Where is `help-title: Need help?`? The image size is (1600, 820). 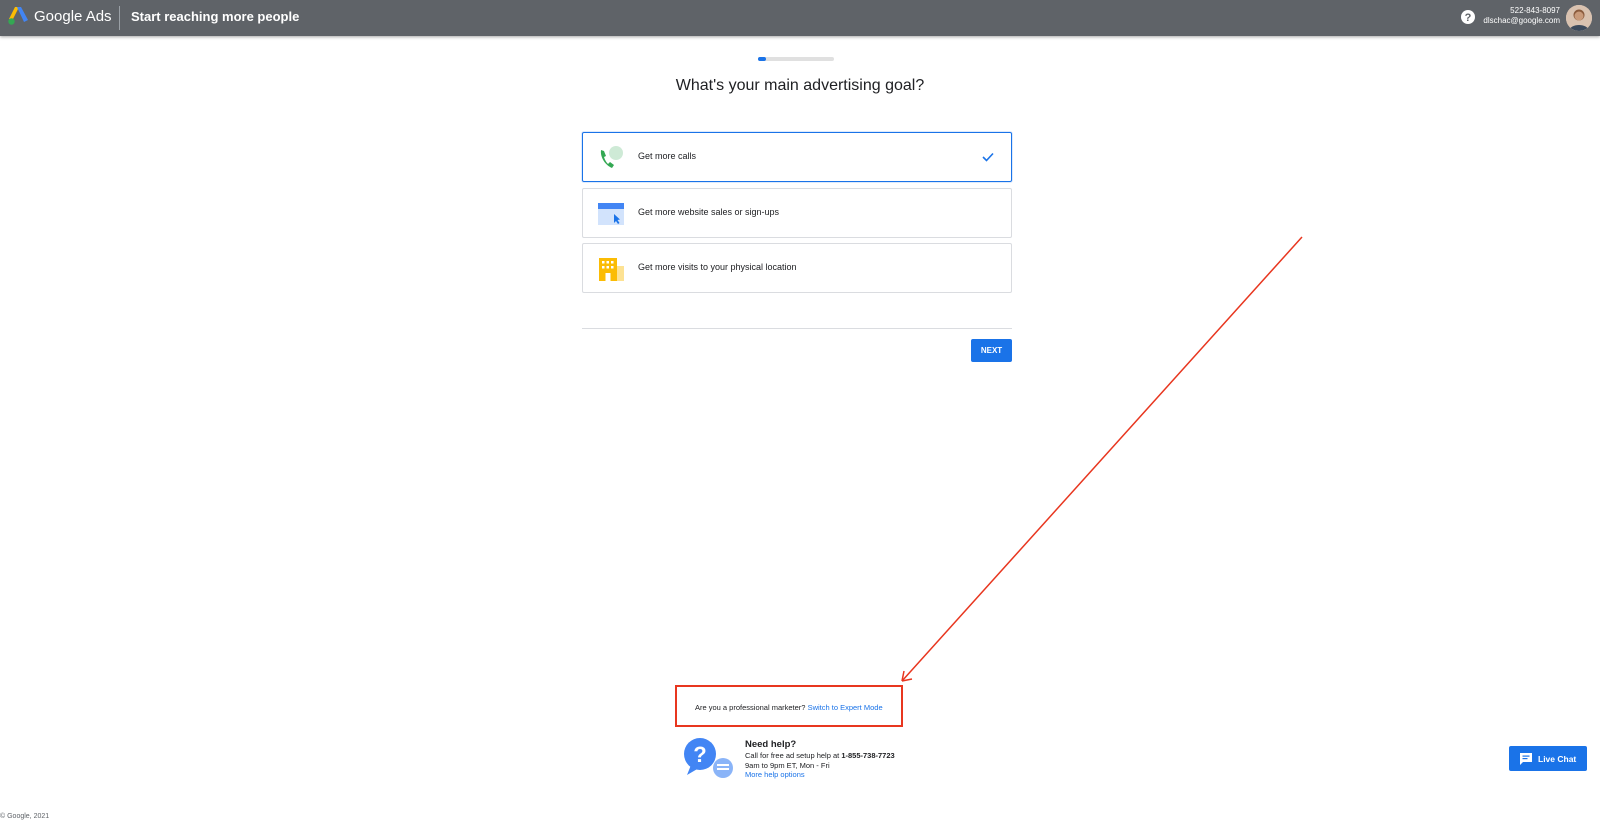
help-title: Need help? is located at coordinates (771, 744).